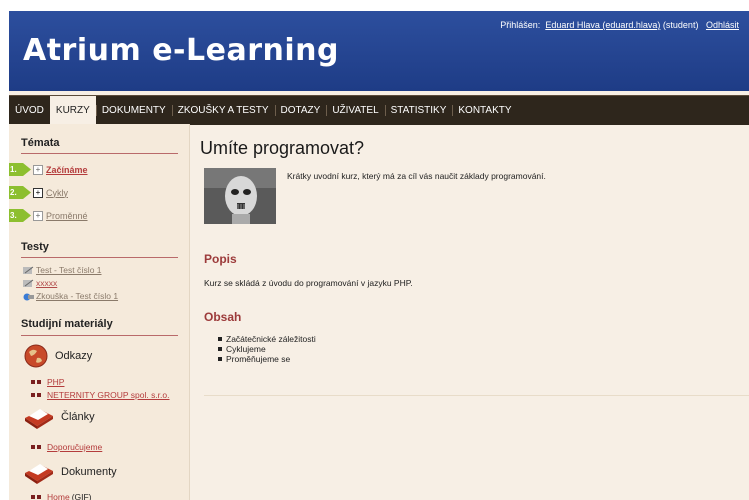 Image resolution: width=749 pixels, height=500 pixels. What do you see at coordinates (58, 496) in the screenshot?
I see `material-link-home: Home` at bounding box center [58, 496].